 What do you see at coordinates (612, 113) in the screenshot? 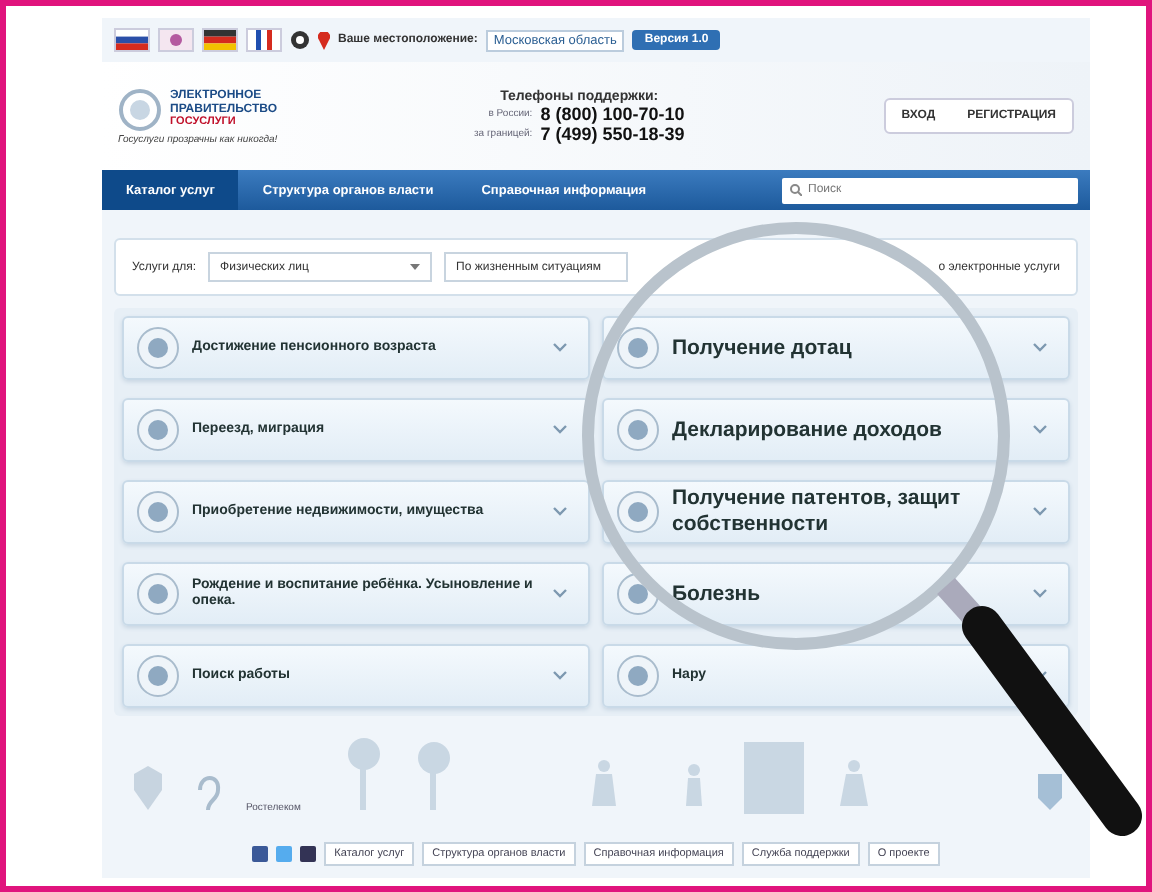
I see `phone-number: 8 (800) 100-70-10` at bounding box center [612, 113].